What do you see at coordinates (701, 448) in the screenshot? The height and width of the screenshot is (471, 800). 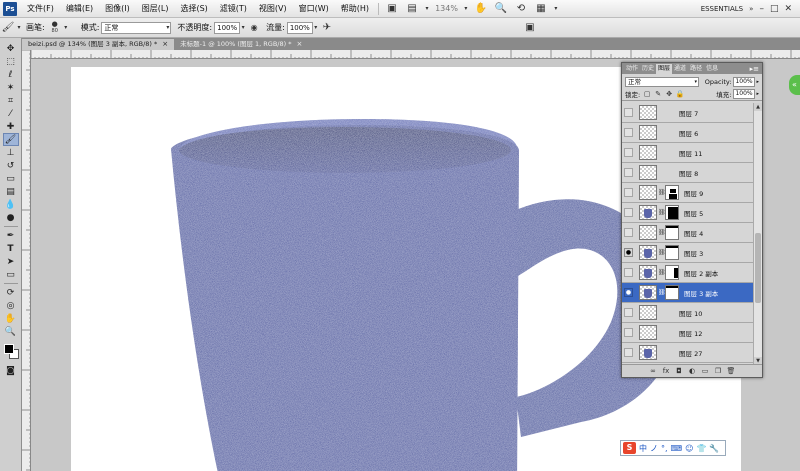 I see `skin-icon: 👕` at bounding box center [701, 448].